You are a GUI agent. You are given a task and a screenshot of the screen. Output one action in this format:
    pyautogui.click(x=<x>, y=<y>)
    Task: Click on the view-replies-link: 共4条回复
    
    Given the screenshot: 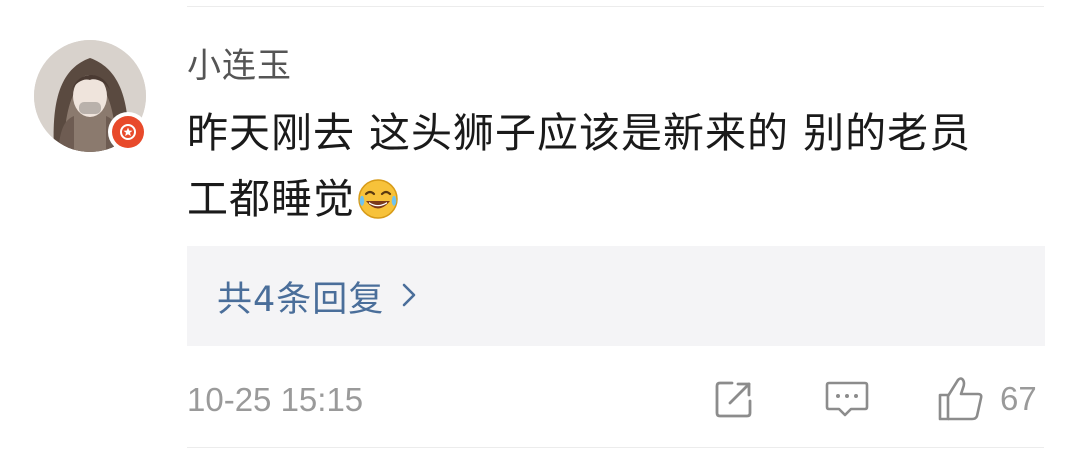 What is the action you would take?
    pyautogui.click(x=316, y=297)
    